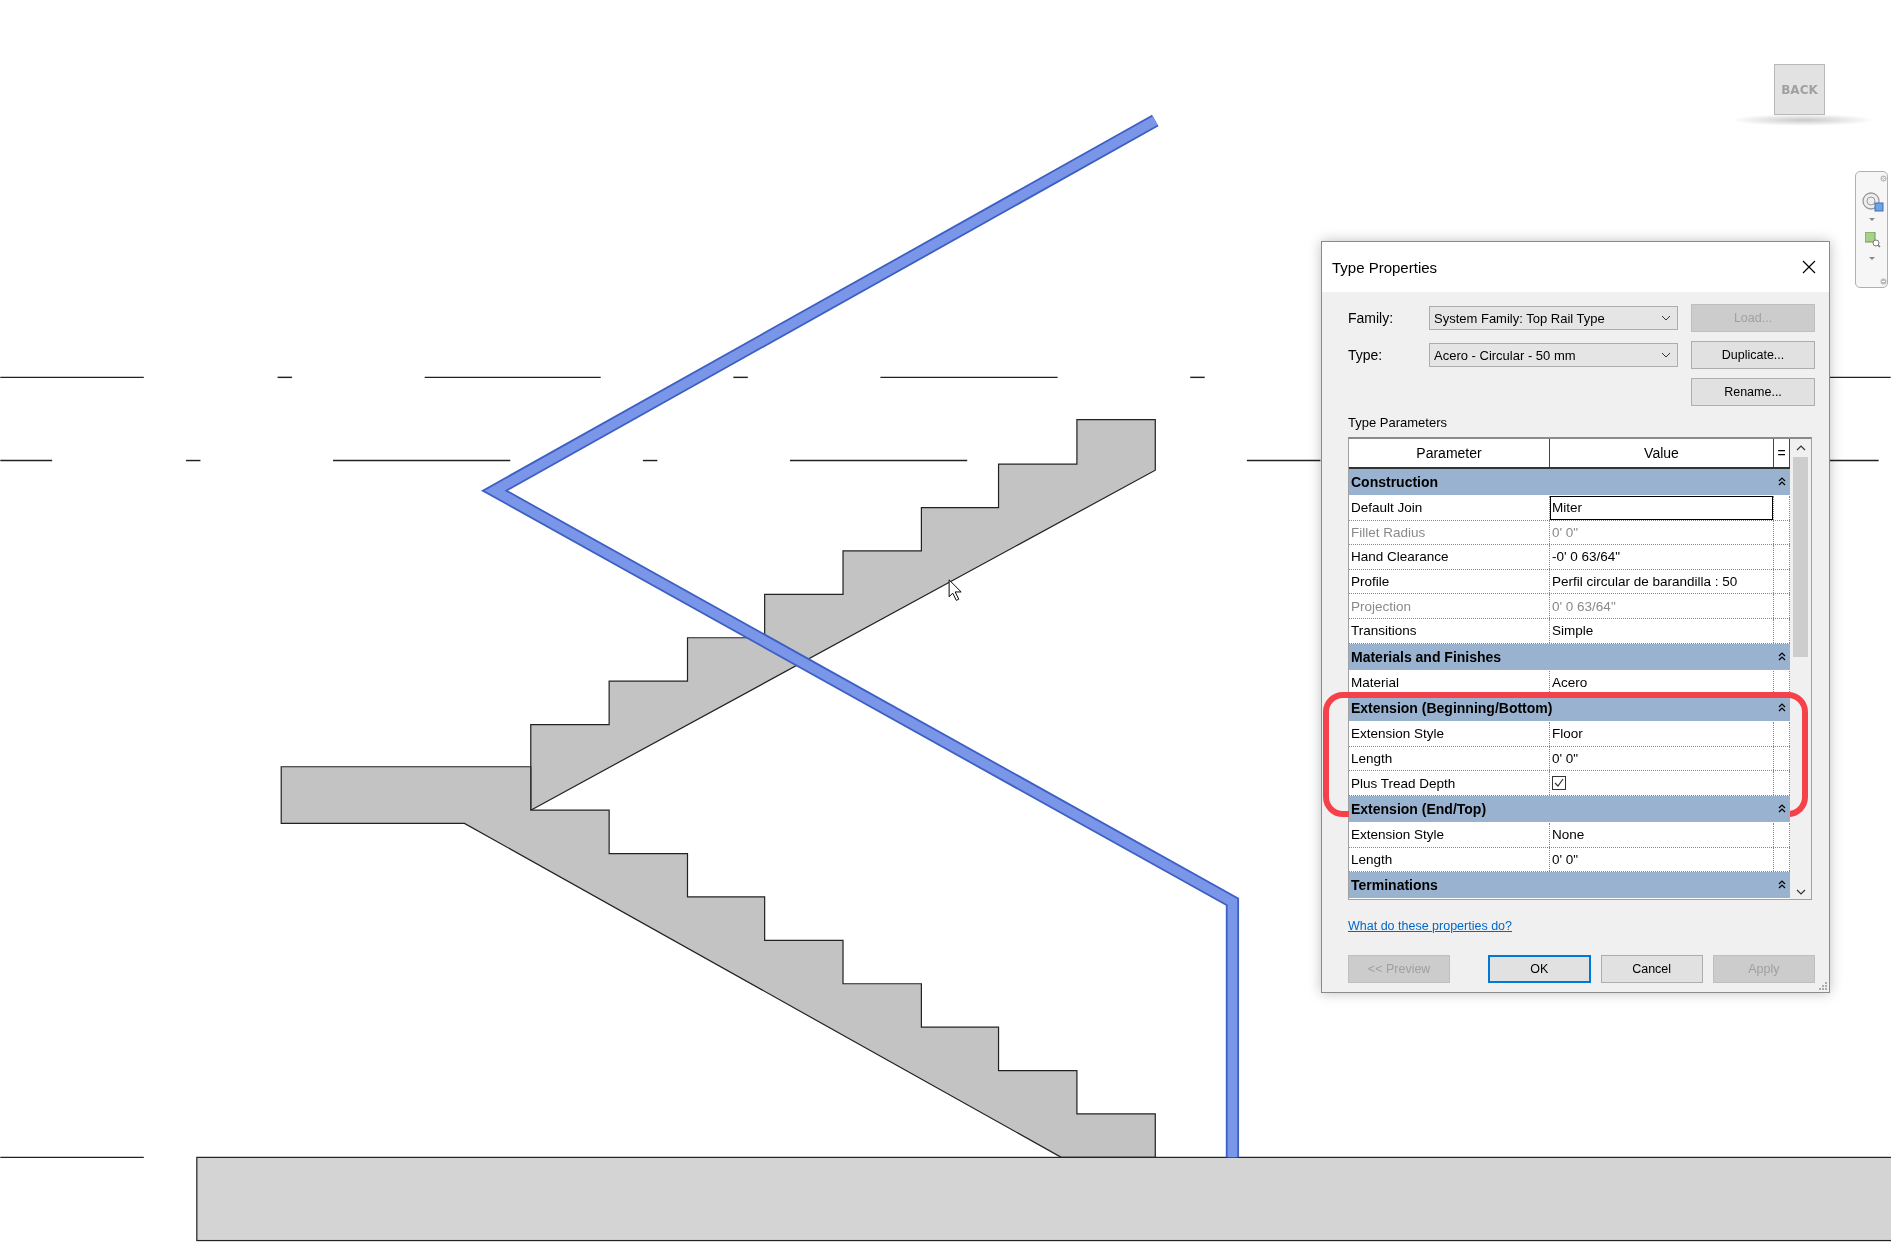 Image resolution: width=1891 pixels, height=1249 pixels. Describe the element at coordinates (1662, 453) in the screenshot. I see `column-header: Value` at that location.